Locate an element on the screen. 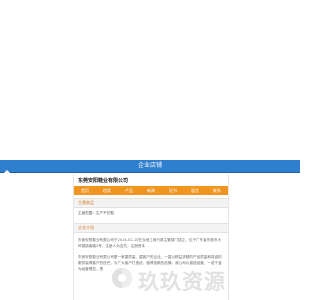 This screenshot has width=320, height=300. watermark: 玖玖资源 is located at coordinates (175, 279).